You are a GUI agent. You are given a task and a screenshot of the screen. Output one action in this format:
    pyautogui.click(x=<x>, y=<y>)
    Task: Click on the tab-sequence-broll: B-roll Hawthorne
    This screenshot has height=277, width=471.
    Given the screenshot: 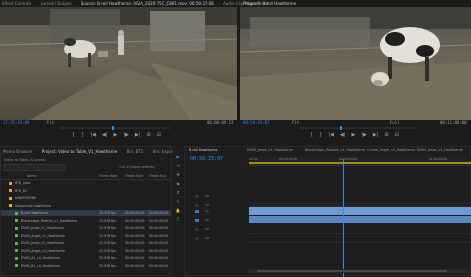 What is the action you would take?
    pyautogui.click(x=203, y=150)
    